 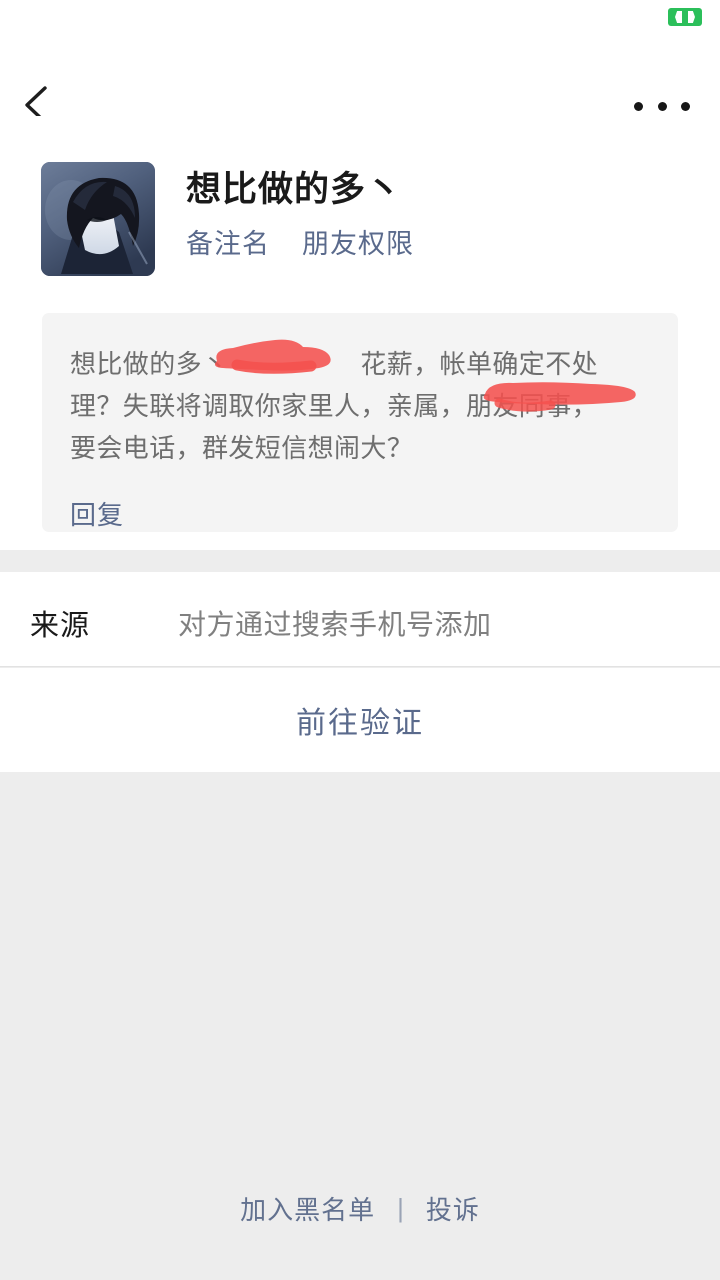 What do you see at coordinates (360, 561) in the screenshot?
I see `section-divider-band` at bounding box center [360, 561].